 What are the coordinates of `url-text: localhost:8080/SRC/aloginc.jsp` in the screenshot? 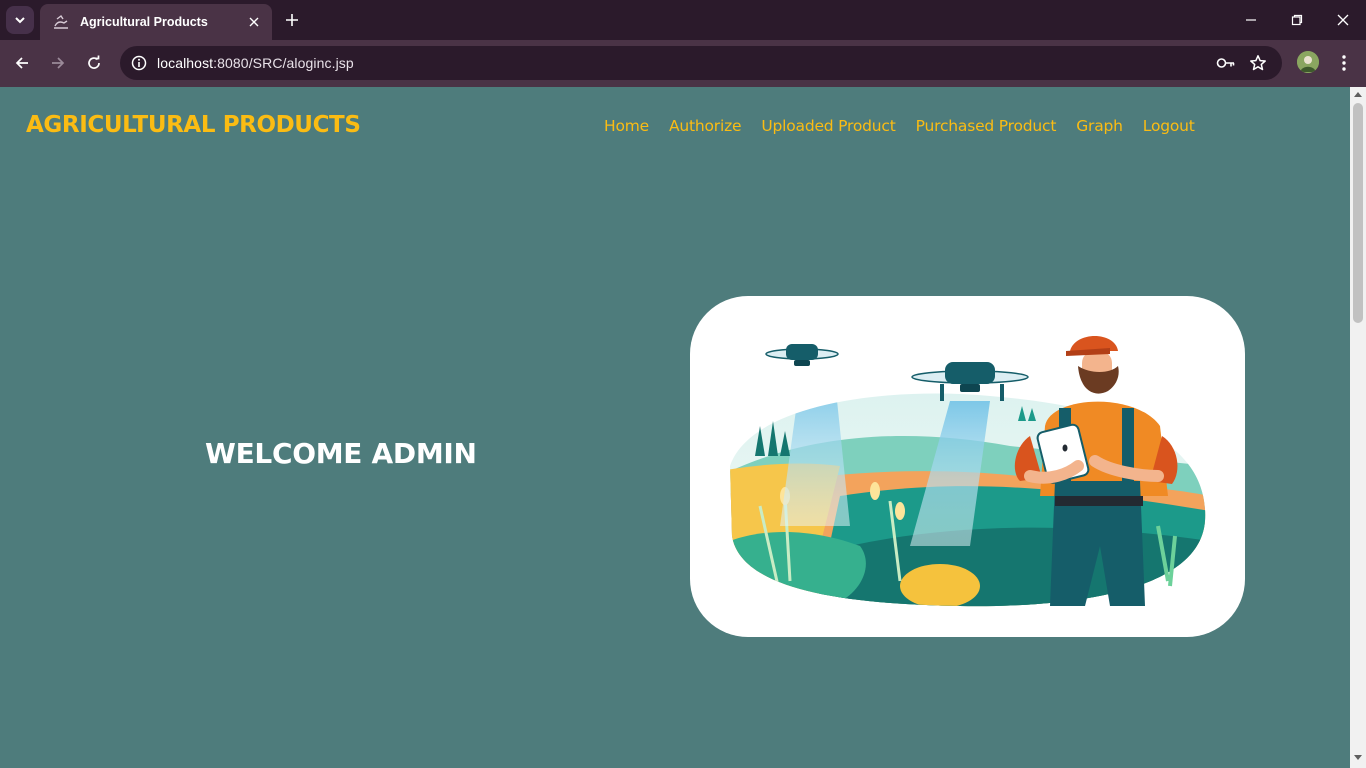 It's located at (255, 63).